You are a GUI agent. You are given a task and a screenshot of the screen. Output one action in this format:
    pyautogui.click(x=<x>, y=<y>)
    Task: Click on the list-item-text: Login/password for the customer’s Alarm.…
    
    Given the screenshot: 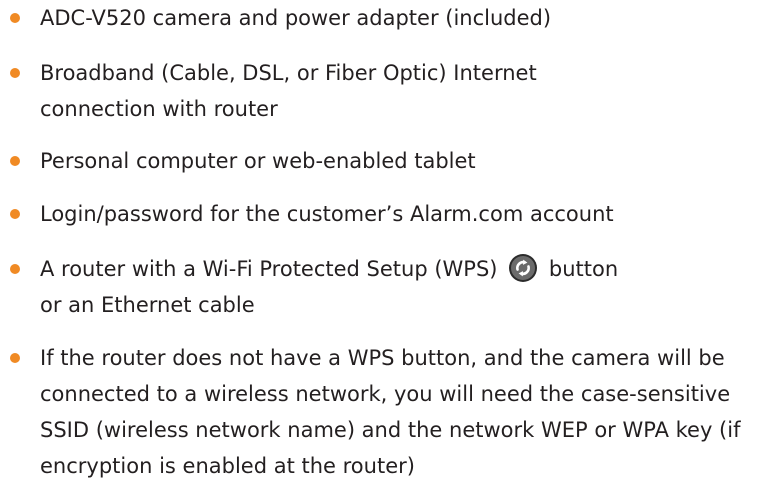 What is the action you would take?
    pyautogui.click(x=327, y=214)
    